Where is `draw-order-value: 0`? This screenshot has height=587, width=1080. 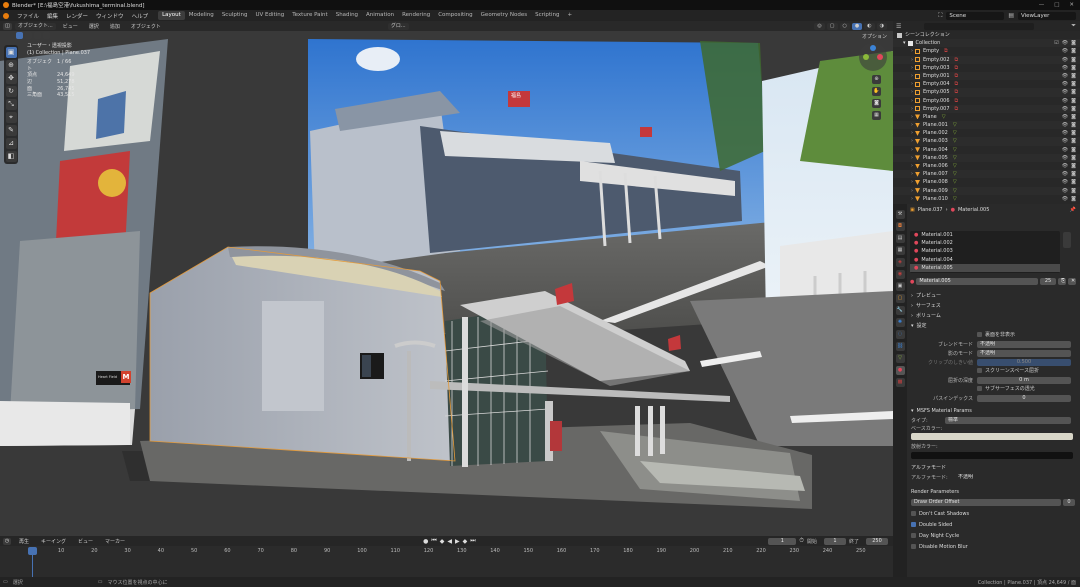 draw-order-value: 0 is located at coordinates (1069, 502).